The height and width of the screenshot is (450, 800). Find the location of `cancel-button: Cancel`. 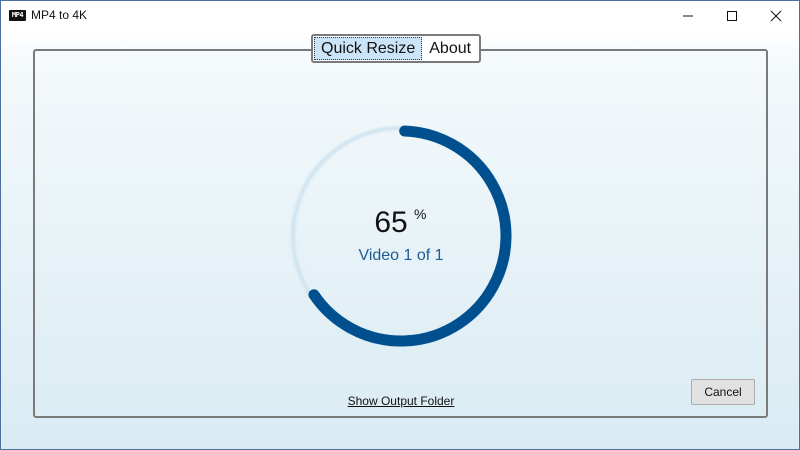

cancel-button: Cancel is located at coordinates (723, 392).